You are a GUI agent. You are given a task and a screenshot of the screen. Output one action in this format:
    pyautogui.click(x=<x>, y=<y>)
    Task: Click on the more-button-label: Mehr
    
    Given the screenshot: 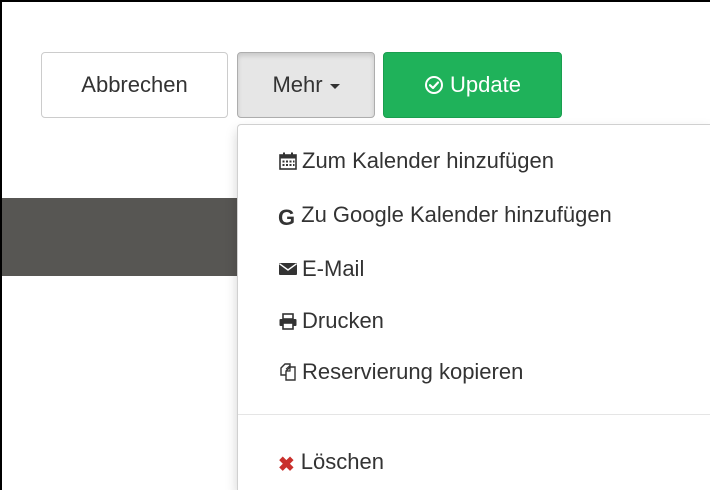 What is the action you would take?
    pyautogui.click(x=297, y=84)
    